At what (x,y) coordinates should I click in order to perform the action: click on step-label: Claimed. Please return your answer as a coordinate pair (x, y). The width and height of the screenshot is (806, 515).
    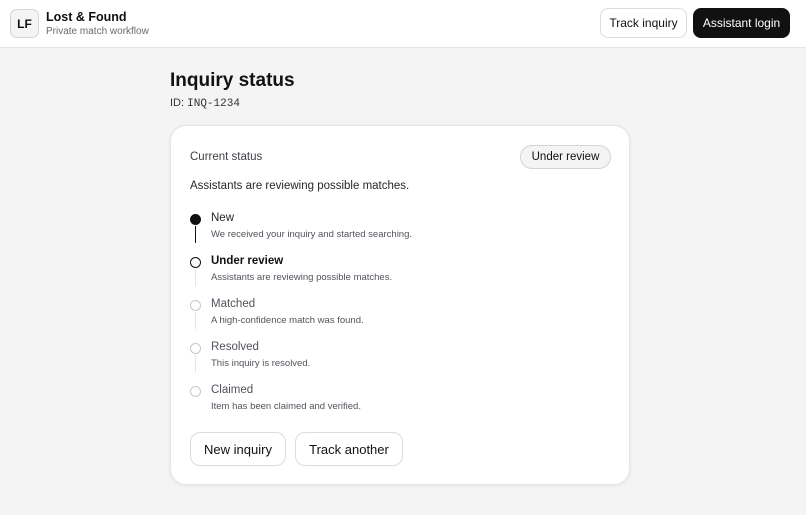
    Looking at the image, I should click on (232, 390).